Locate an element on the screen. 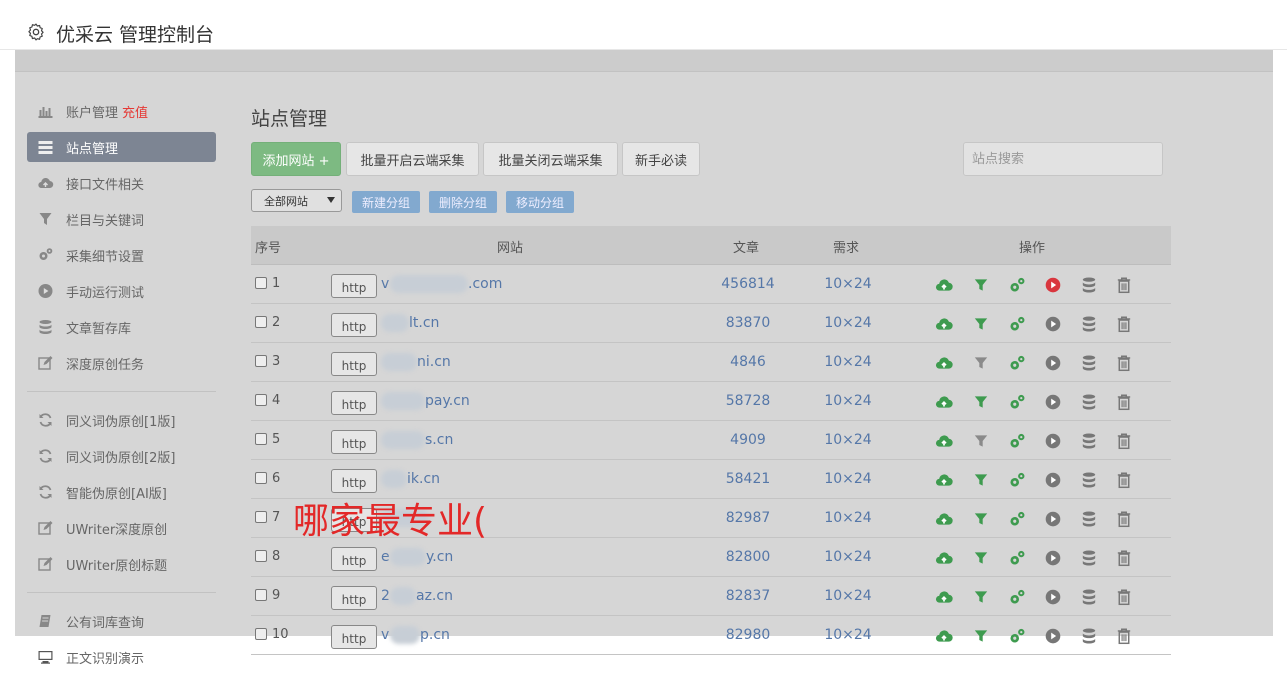  article-count: 4909 is located at coordinates (748, 440).